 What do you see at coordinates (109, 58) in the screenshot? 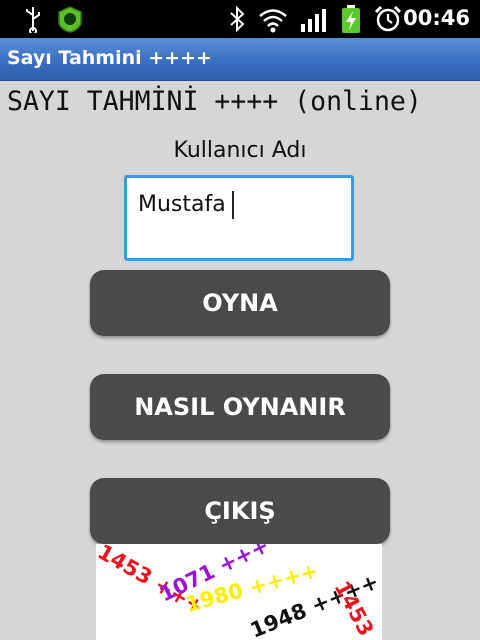
I see `app-title: Sayı Tahmini ++++` at bounding box center [109, 58].